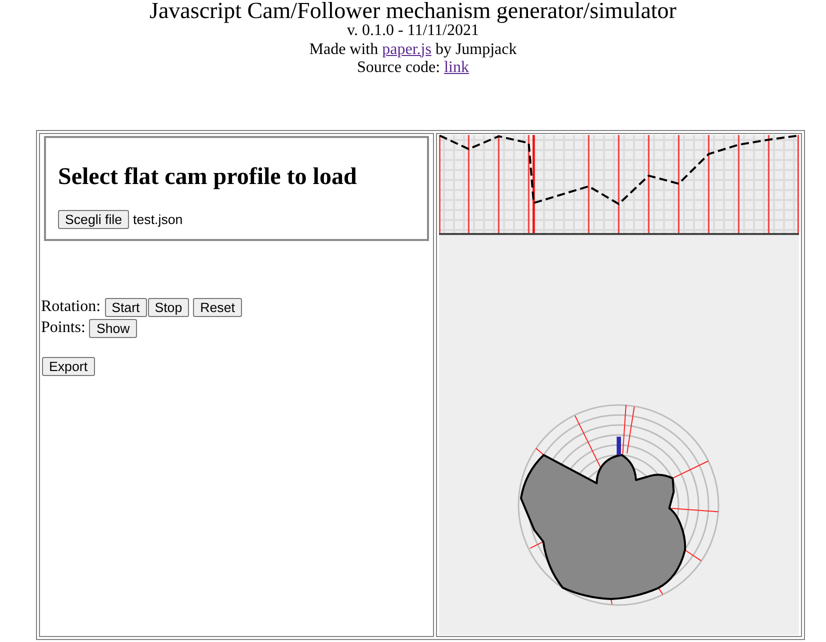 This screenshot has width=826, height=642. Describe the element at coordinates (413, 68) in the screenshot. I see `source-code-text: Source code: link` at that location.